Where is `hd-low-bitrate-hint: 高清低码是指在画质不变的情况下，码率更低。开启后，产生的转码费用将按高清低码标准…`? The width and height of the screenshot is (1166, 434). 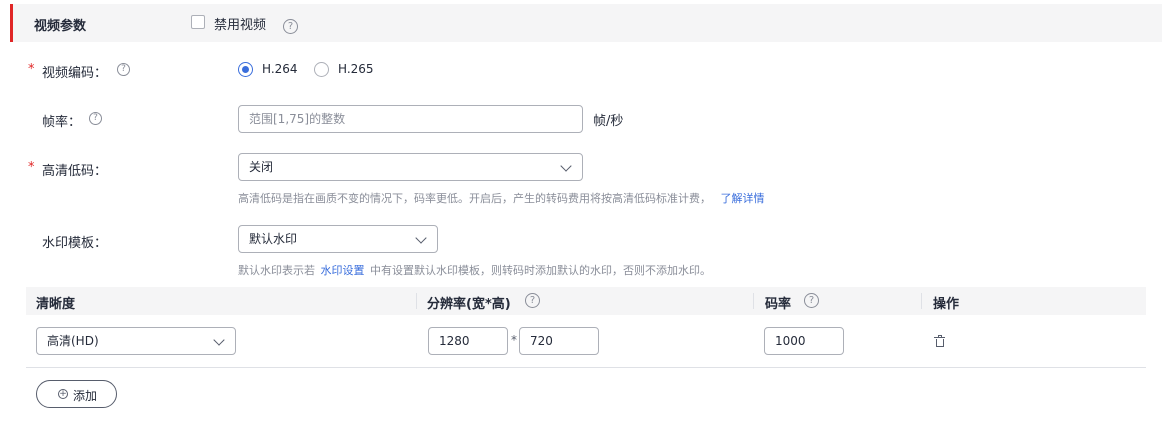
hd-low-bitrate-hint: 高清低码是指在画质不变的情况下，码率更低。开启后，产生的转码费用将按高清低码标准… is located at coordinates (501, 198).